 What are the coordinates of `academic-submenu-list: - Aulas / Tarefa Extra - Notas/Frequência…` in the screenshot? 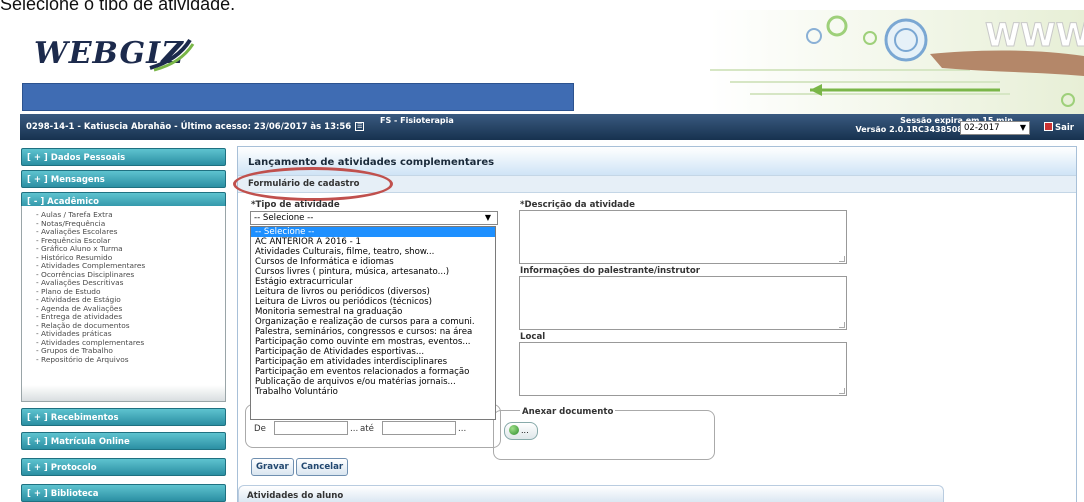 It's located at (123, 285).